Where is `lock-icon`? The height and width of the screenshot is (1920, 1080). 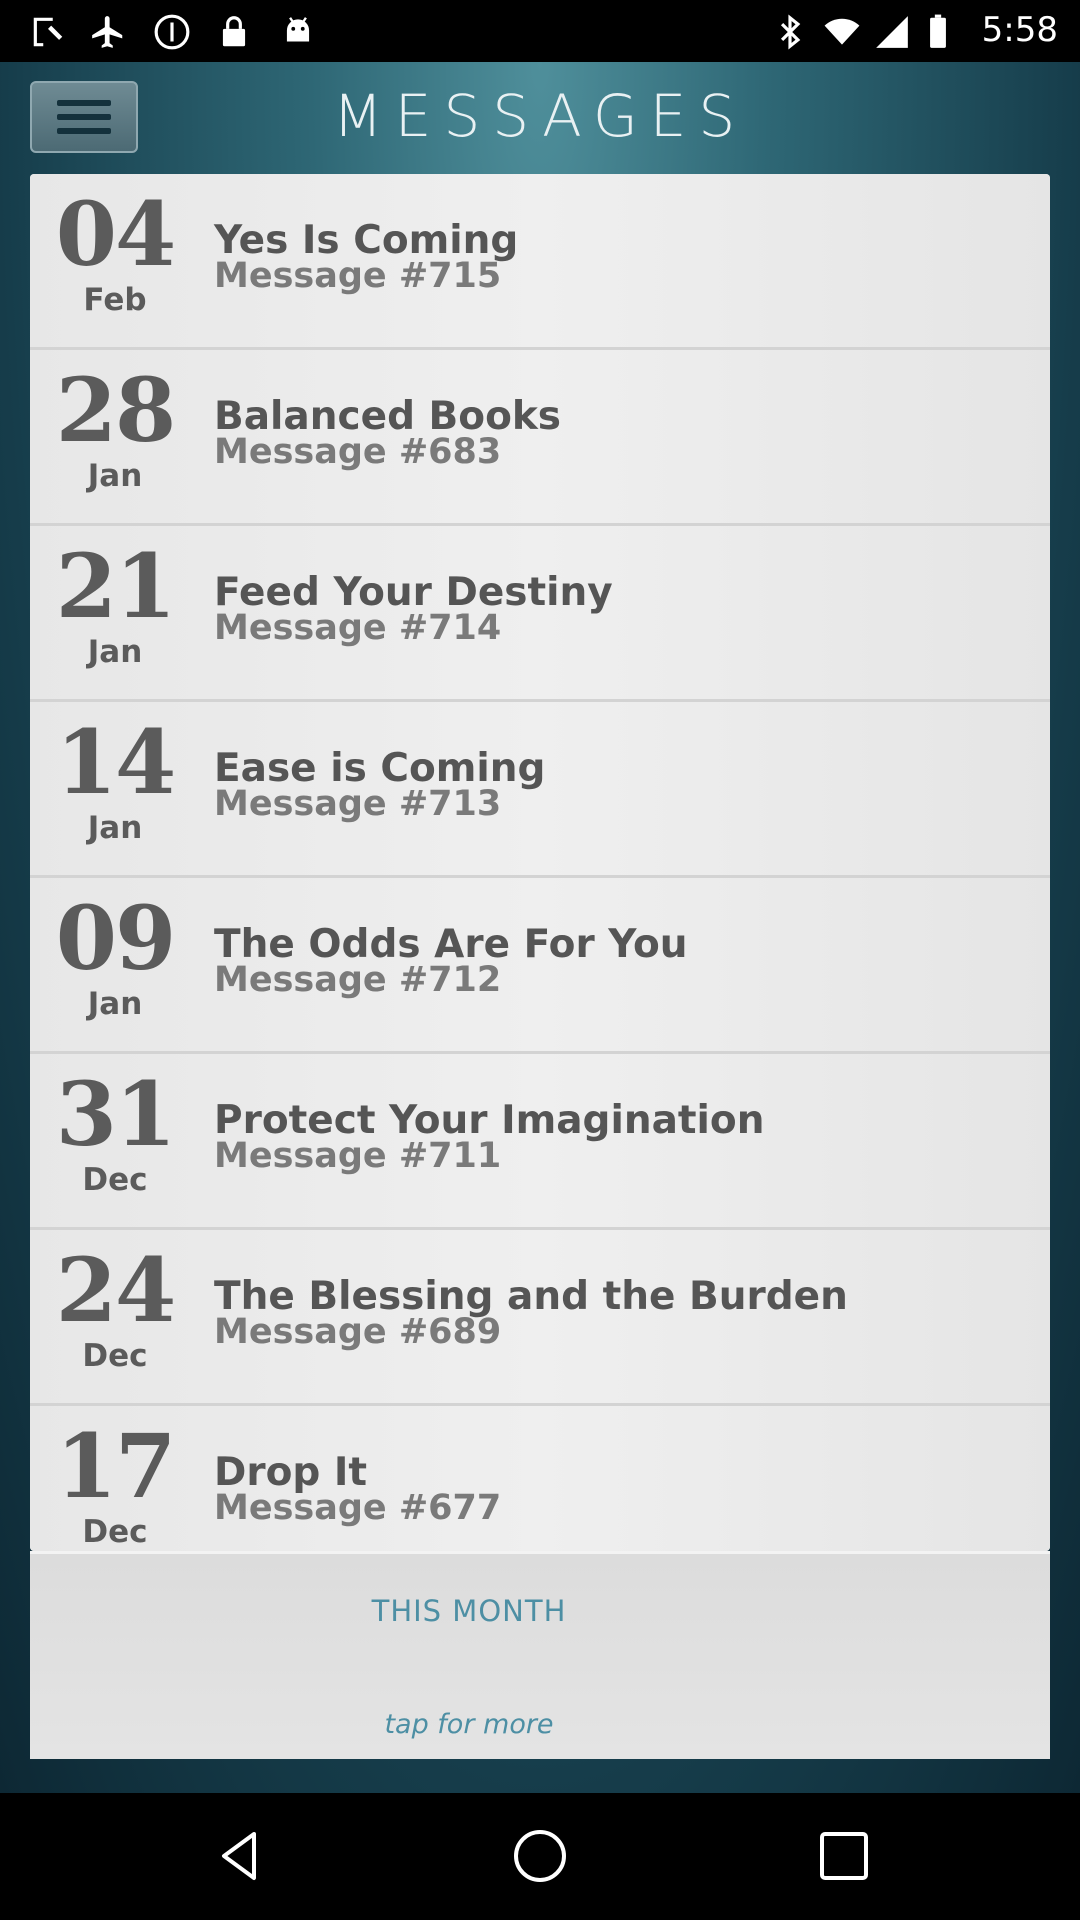 lock-icon is located at coordinates (234, 32).